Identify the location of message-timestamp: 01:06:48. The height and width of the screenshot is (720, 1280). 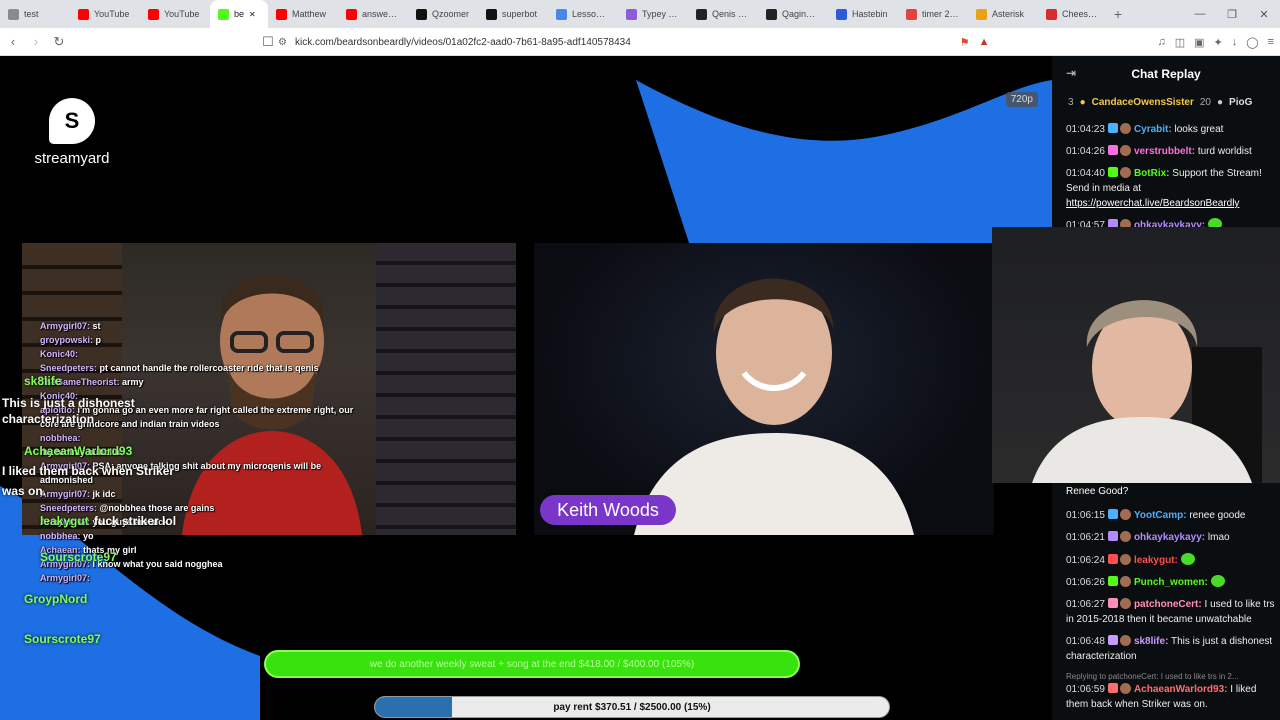
(1085, 641).